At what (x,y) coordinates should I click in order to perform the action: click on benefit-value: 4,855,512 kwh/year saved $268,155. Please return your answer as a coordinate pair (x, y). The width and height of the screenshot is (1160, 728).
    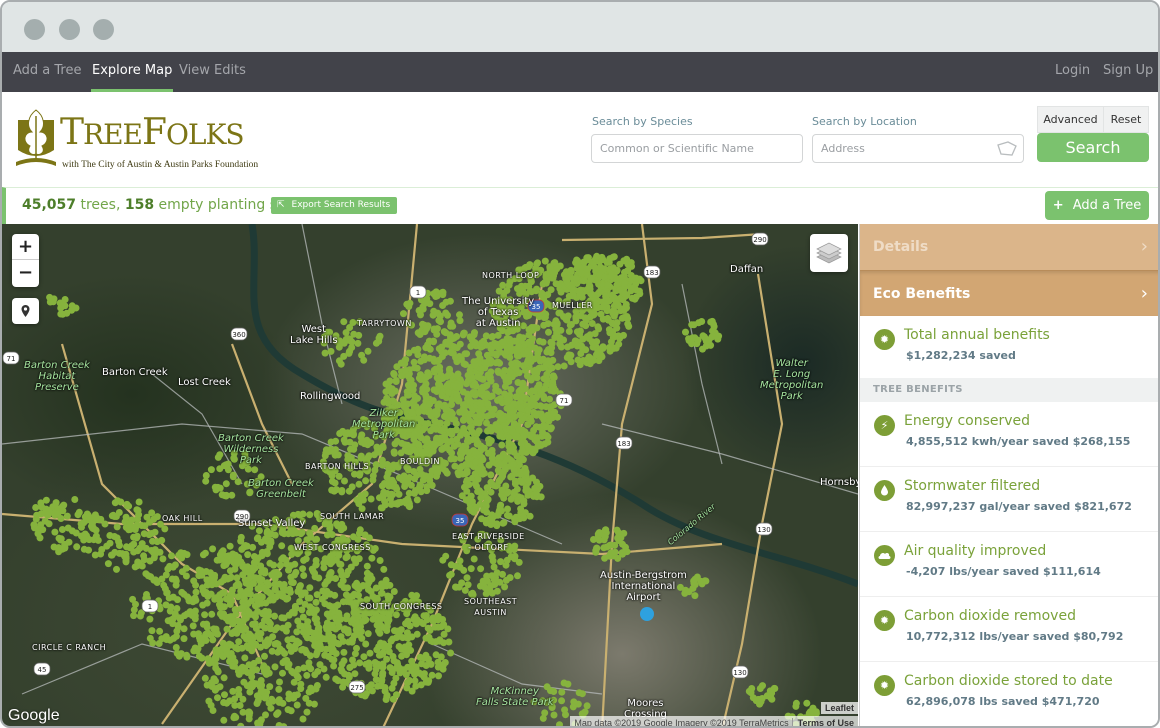
    Looking at the image, I should click on (1018, 441).